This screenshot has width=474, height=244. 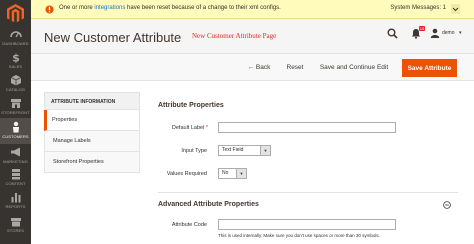 What do you see at coordinates (208, 204) in the screenshot?
I see `advanced-properties-title: Advanced Attribute Properties` at bounding box center [208, 204].